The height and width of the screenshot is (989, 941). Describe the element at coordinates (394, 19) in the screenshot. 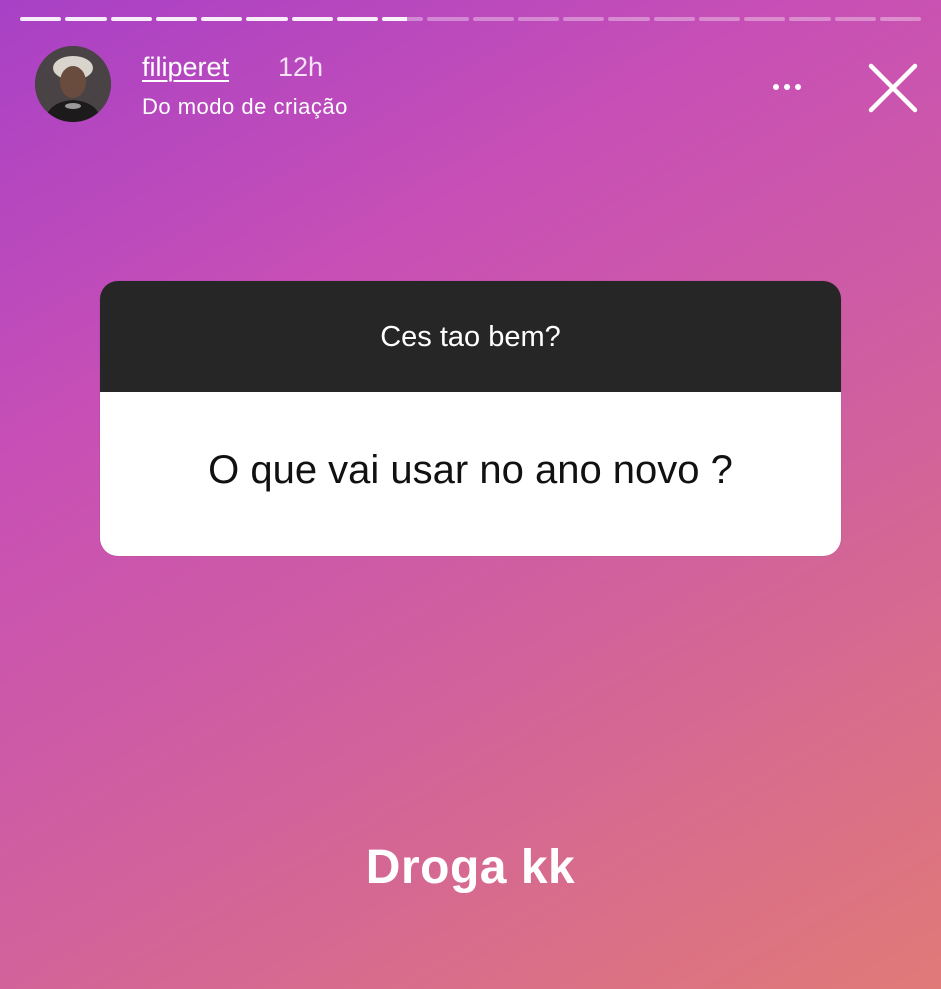

I see `progress-segment-fill` at that location.